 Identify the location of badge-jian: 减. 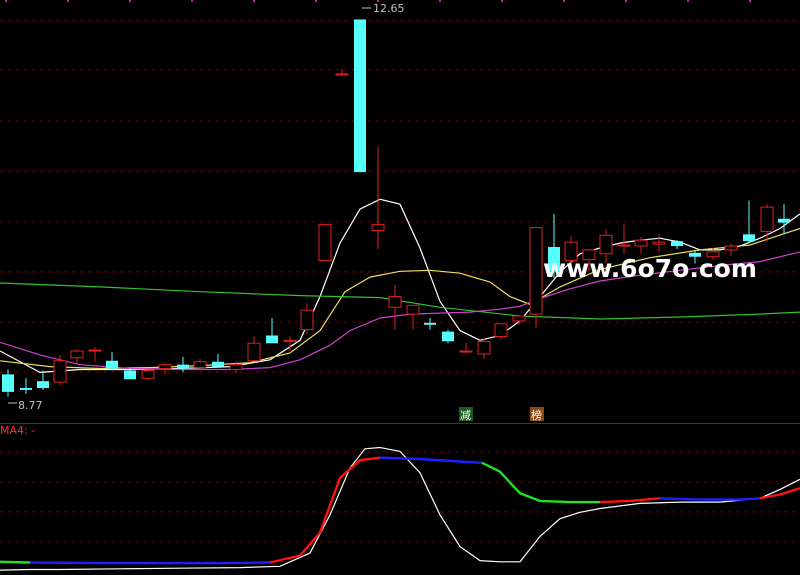
(465, 415).